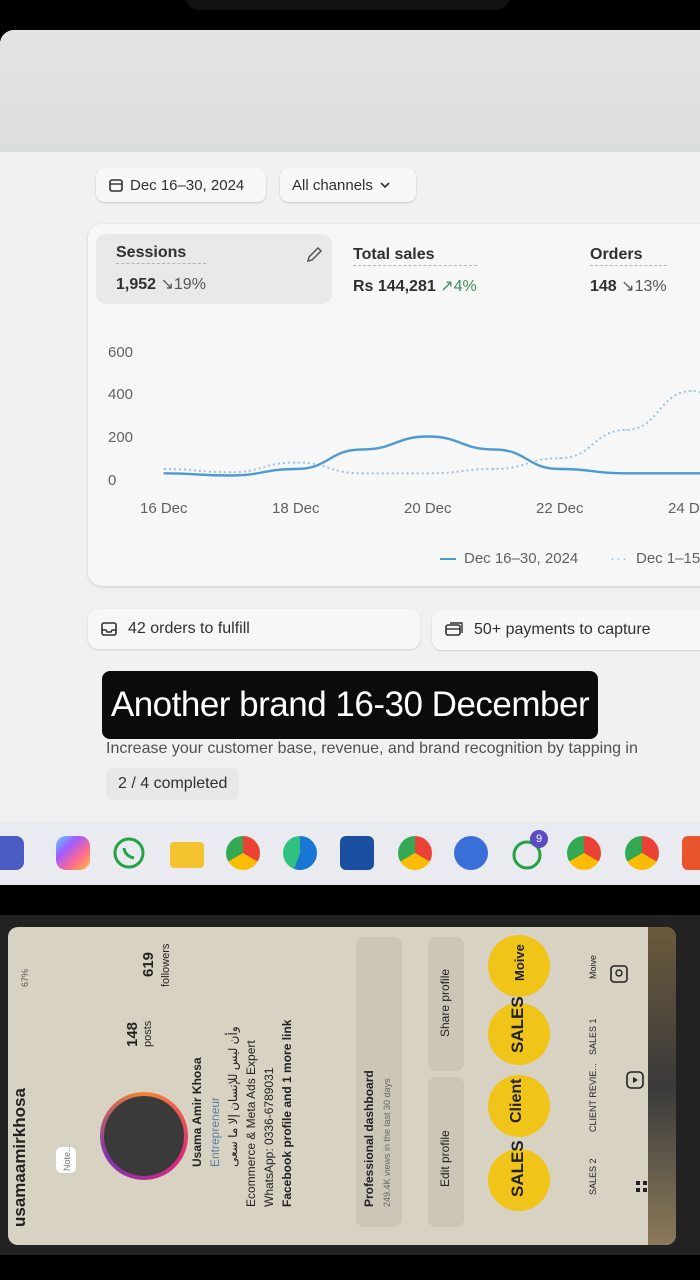 This screenshot has width=700, height=1280. Describe the element at coordinates (684, 508) in the screenshot. I see `x-tick-24-dec: 24 D` at that location.